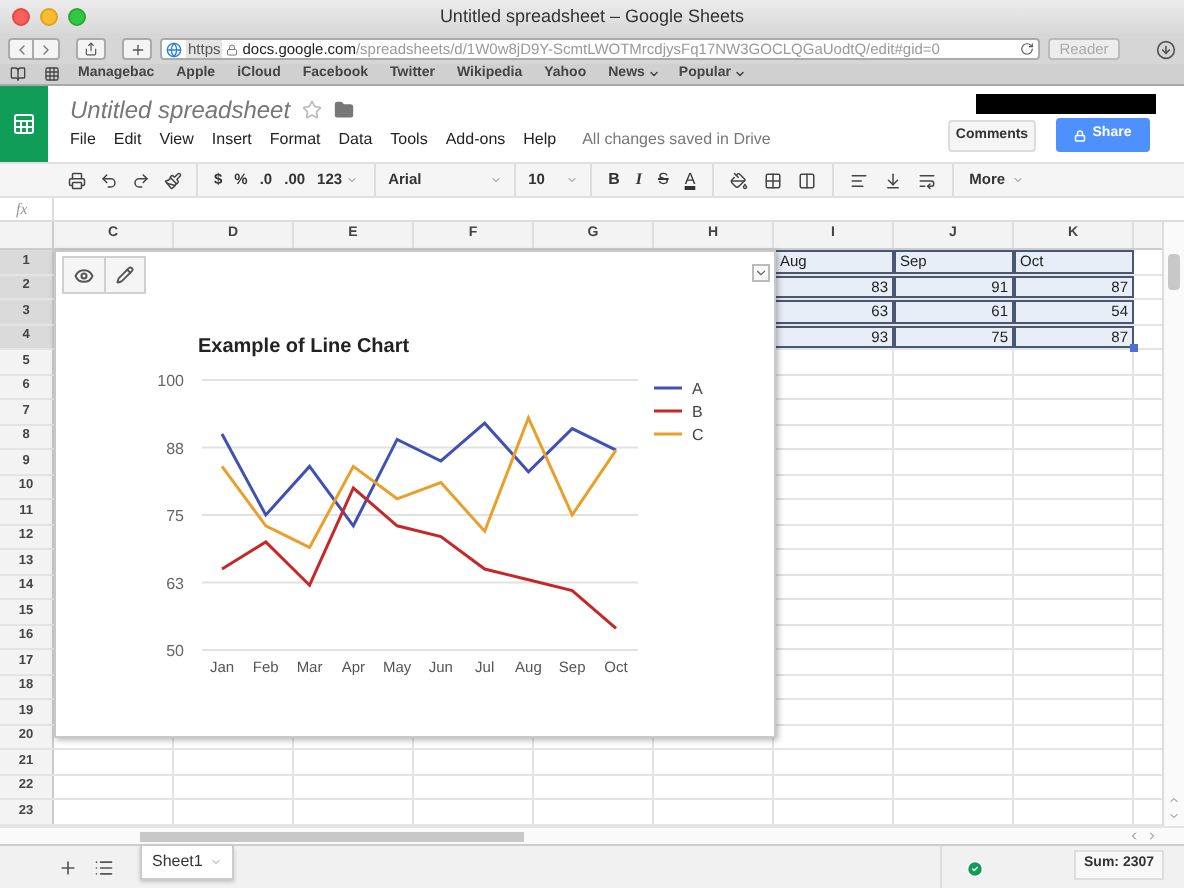 Image resolution: width=1184 pixels, height=888 pixels. What do you see at coordinates (180, 110) in the screenshot?
I see `document-title: Untitled spreadsheet` at bounding box center [180, 110].